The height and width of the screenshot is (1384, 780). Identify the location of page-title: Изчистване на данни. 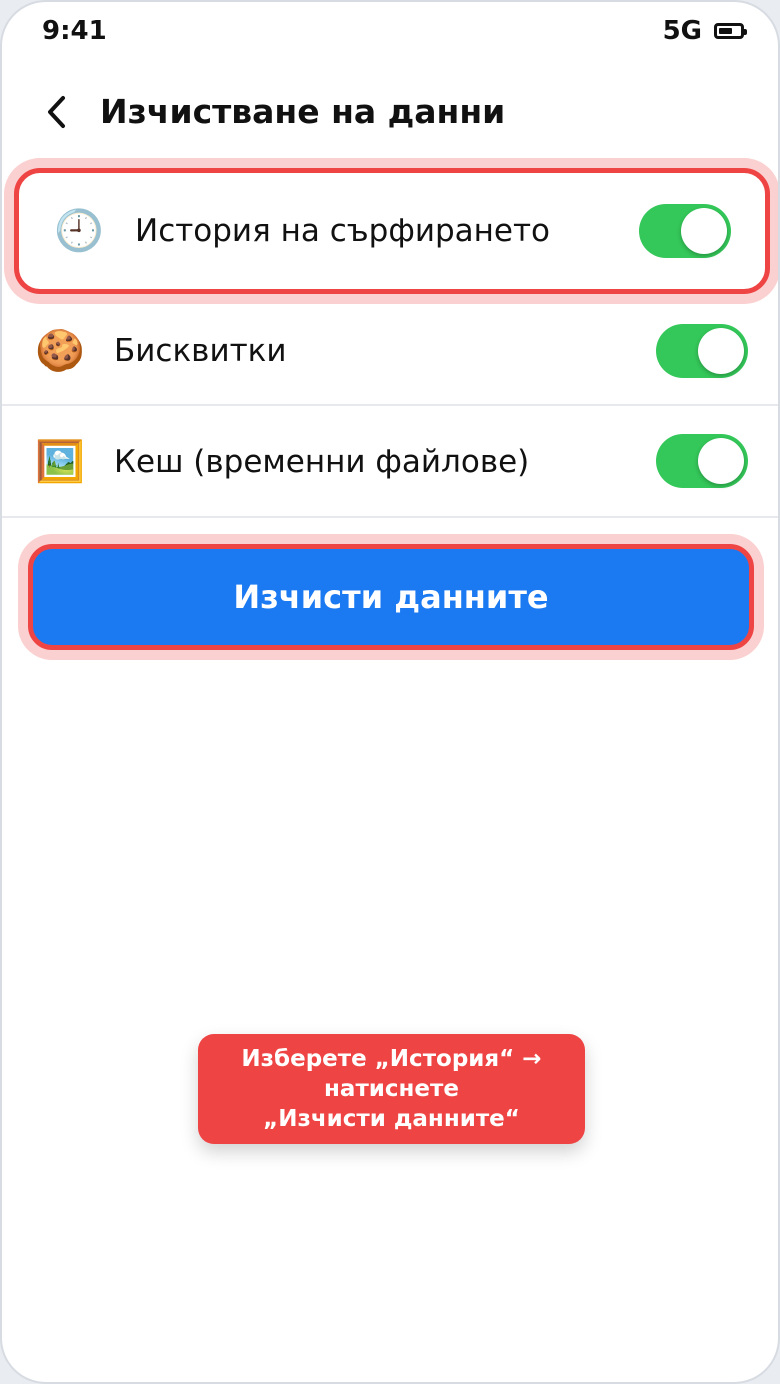
(303, 111).